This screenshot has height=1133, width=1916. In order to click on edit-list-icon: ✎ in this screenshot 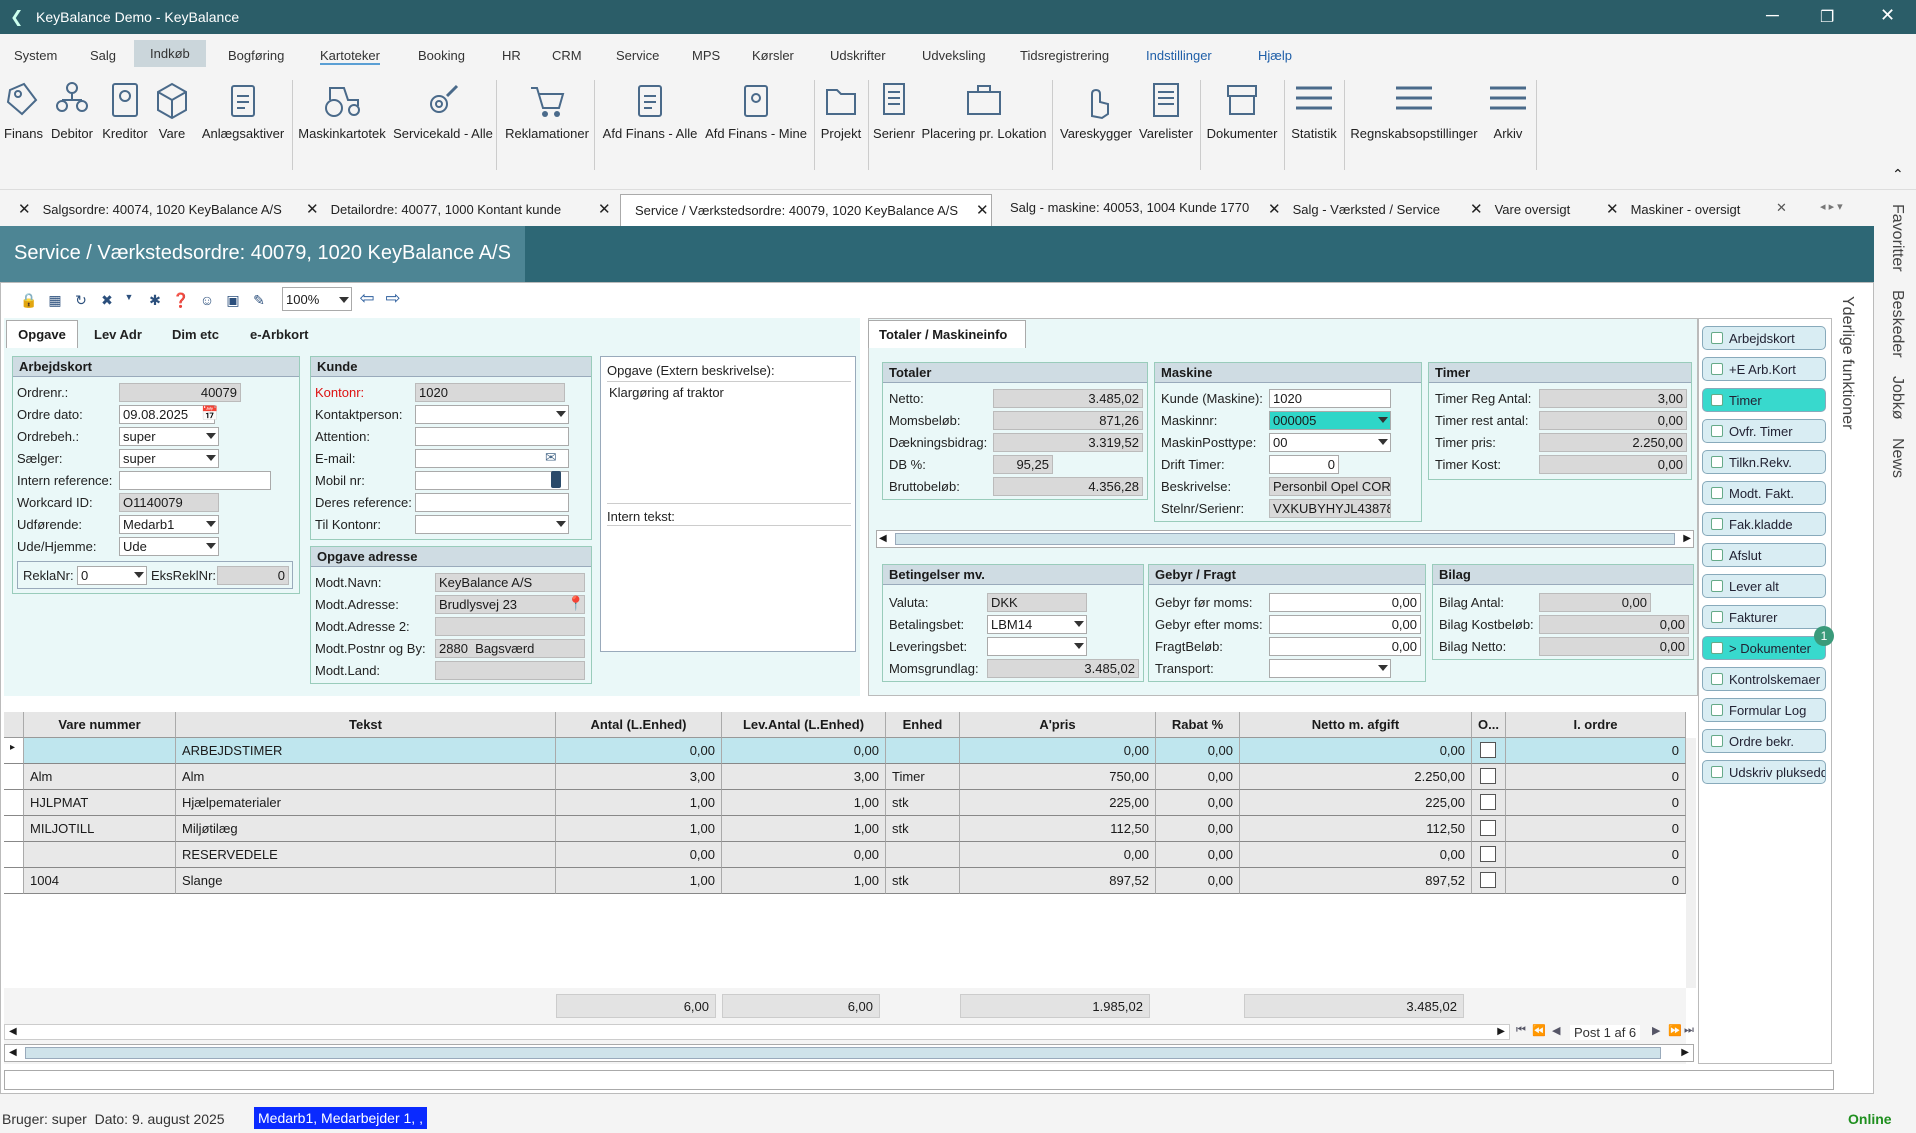, I will do `click(259, 301)`.